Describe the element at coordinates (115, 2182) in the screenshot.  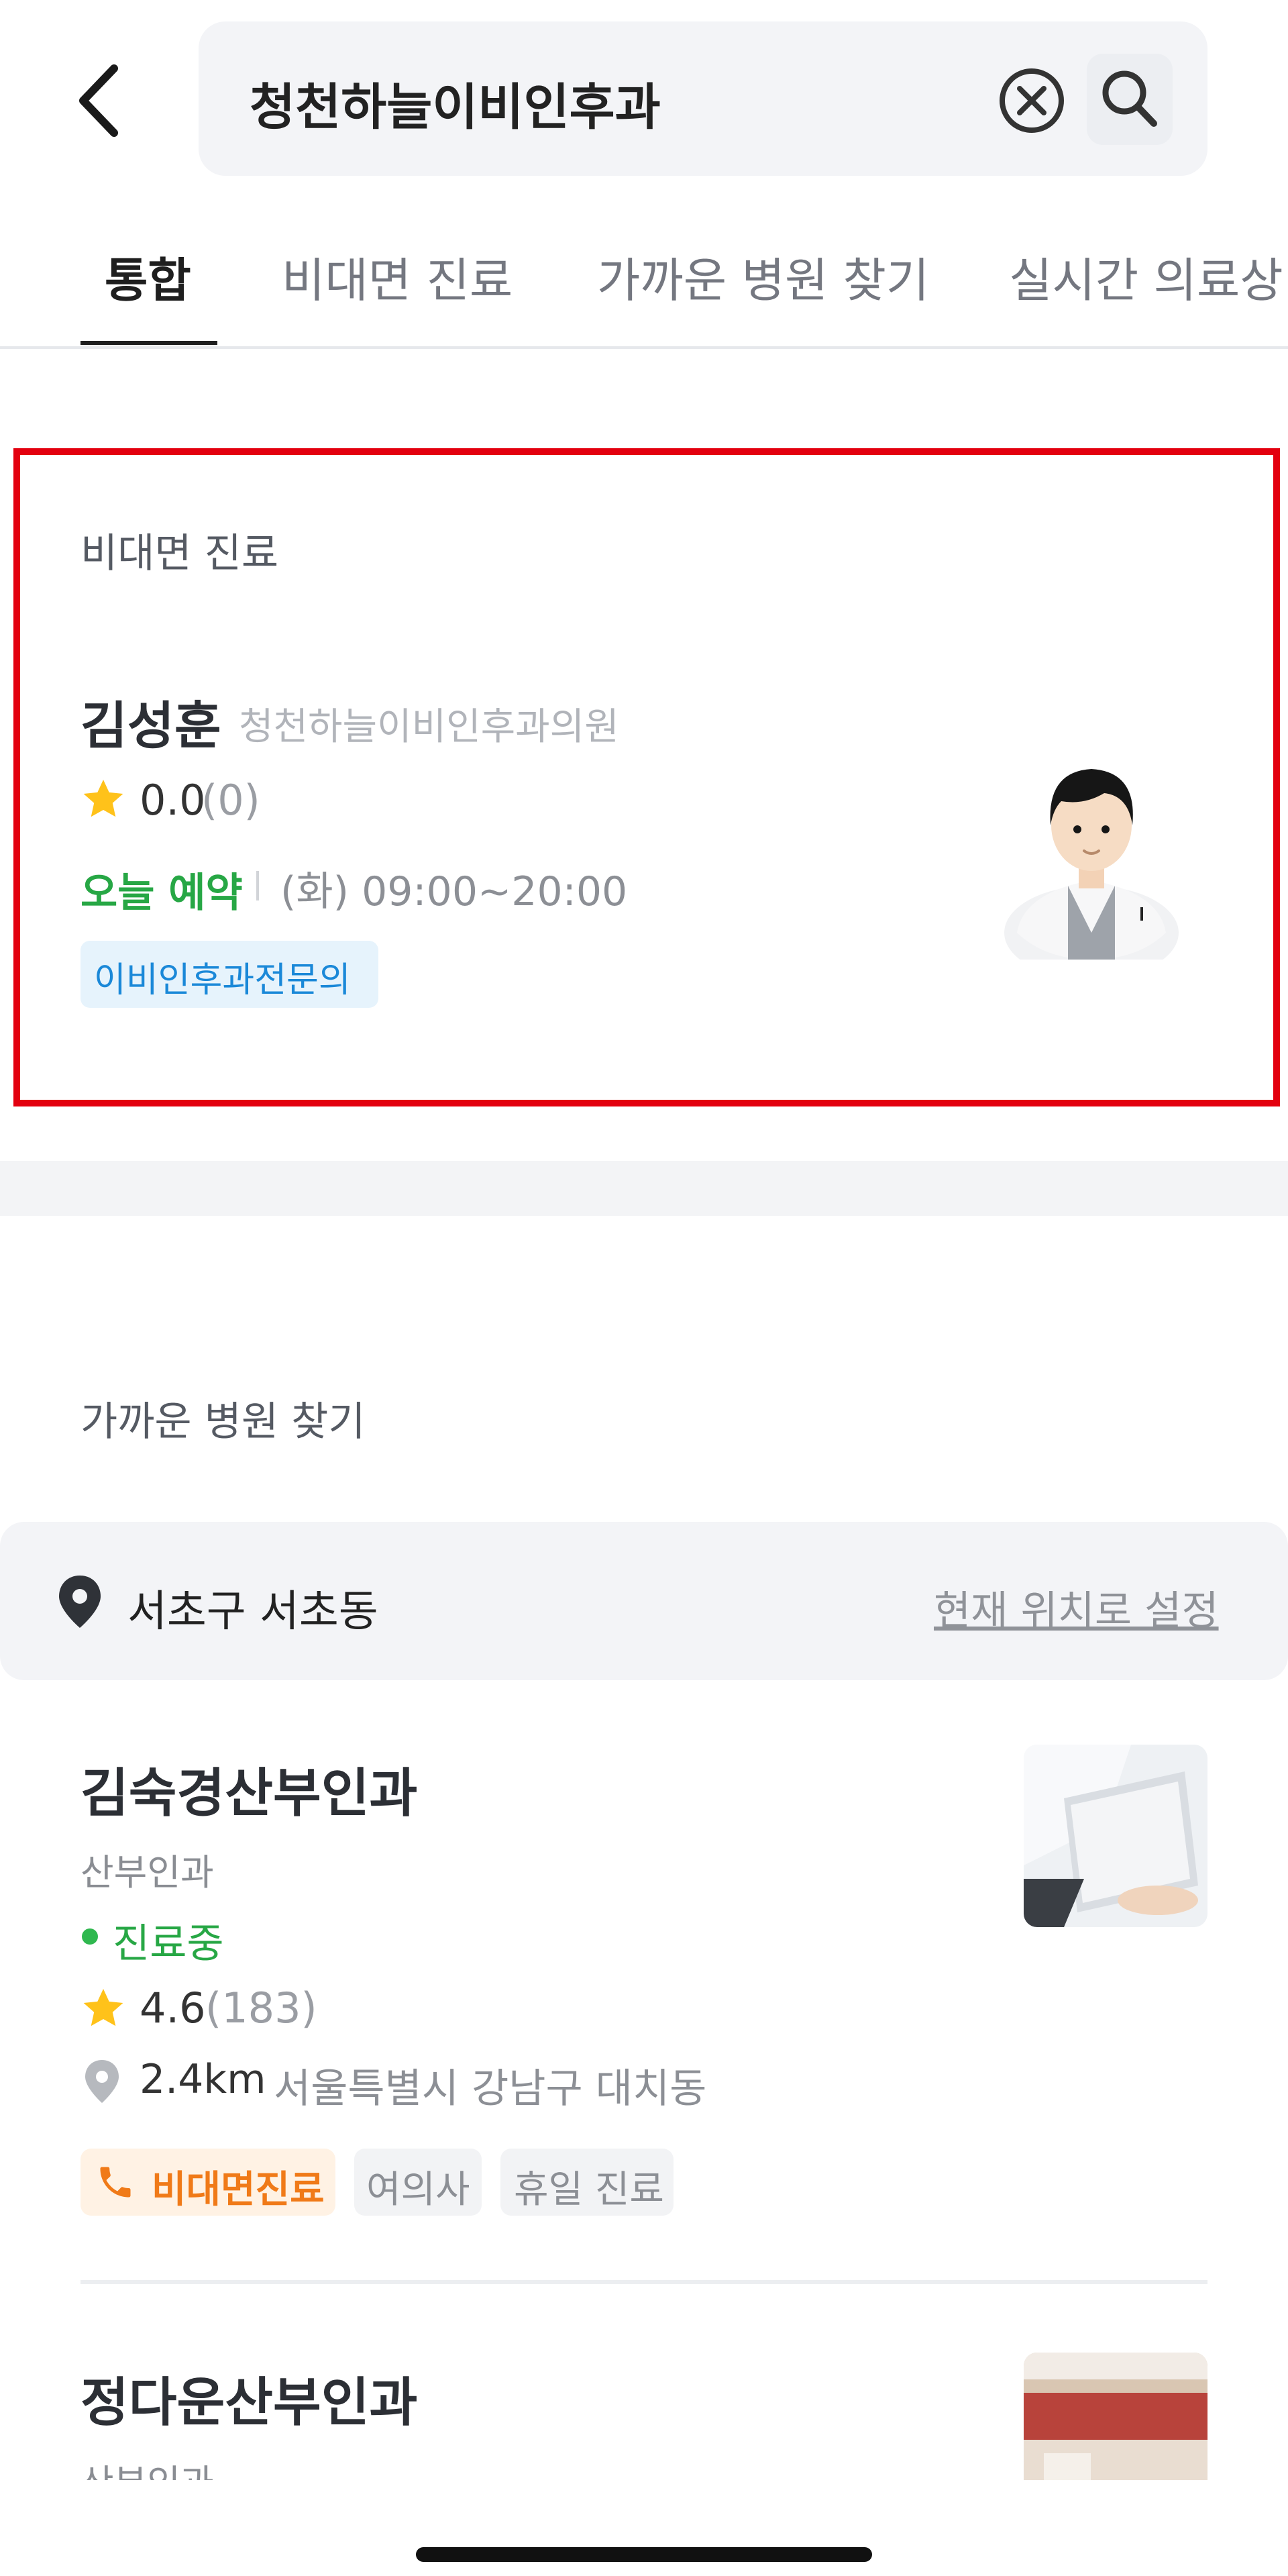
I see `phone-icon` at that location.